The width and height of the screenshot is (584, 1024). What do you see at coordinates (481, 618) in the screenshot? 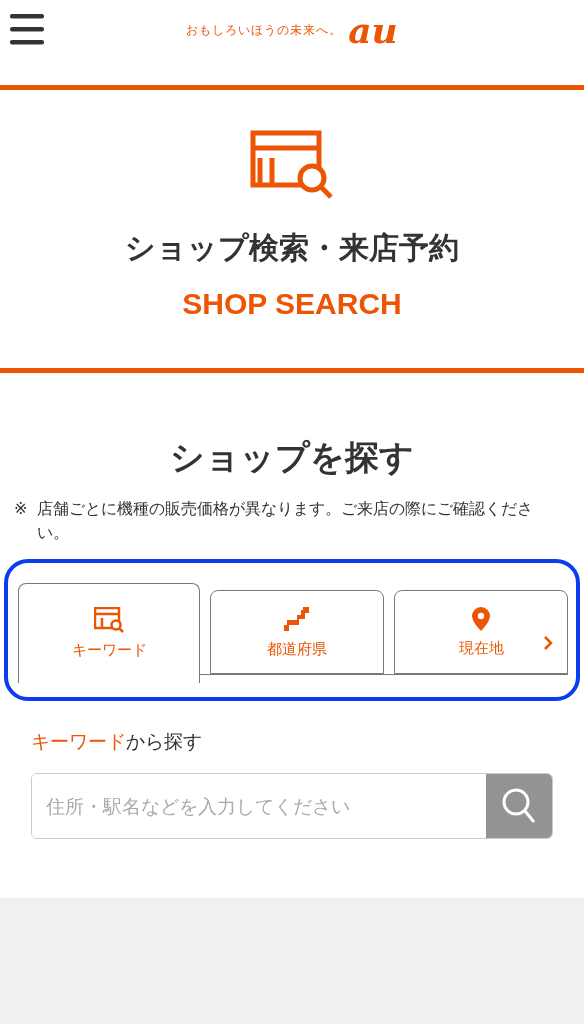
I see `location-pin-icon` at bounding box center [481, 618].